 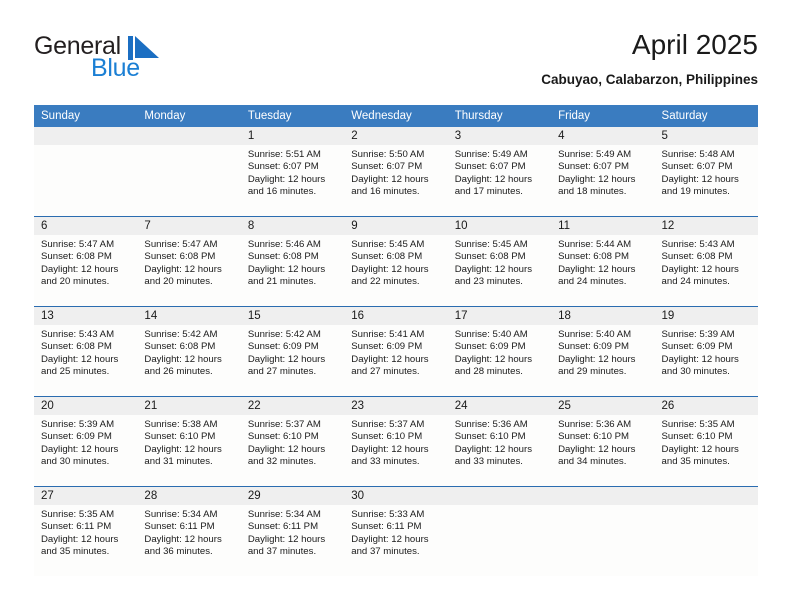 I want to click on weekday-header-monday: Monday, so click(x=189, y=116).